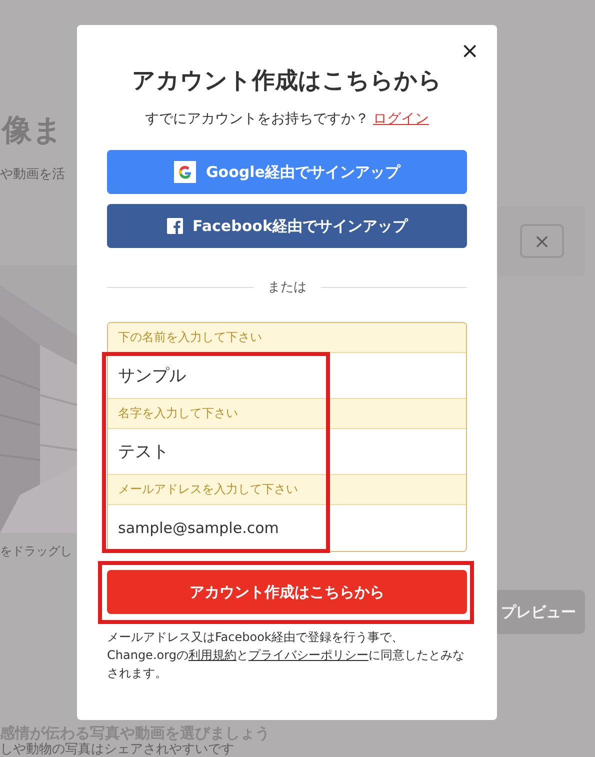 Image resolution: width=595 pixels, height=757 pixels. I want to click on terms-link: プライバシーポリシー, so click(308, 655).